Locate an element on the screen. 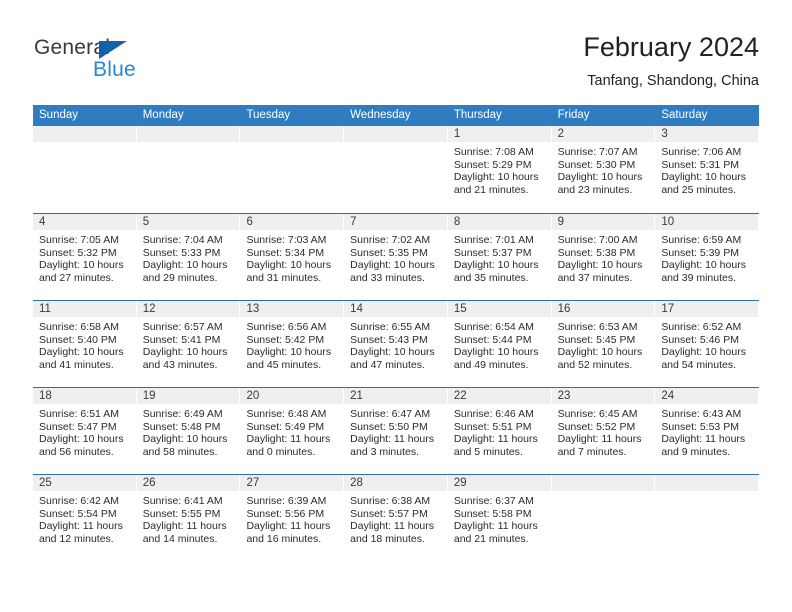  day-detail-line: and 56 minutes. is located at coordinates (76, 451).